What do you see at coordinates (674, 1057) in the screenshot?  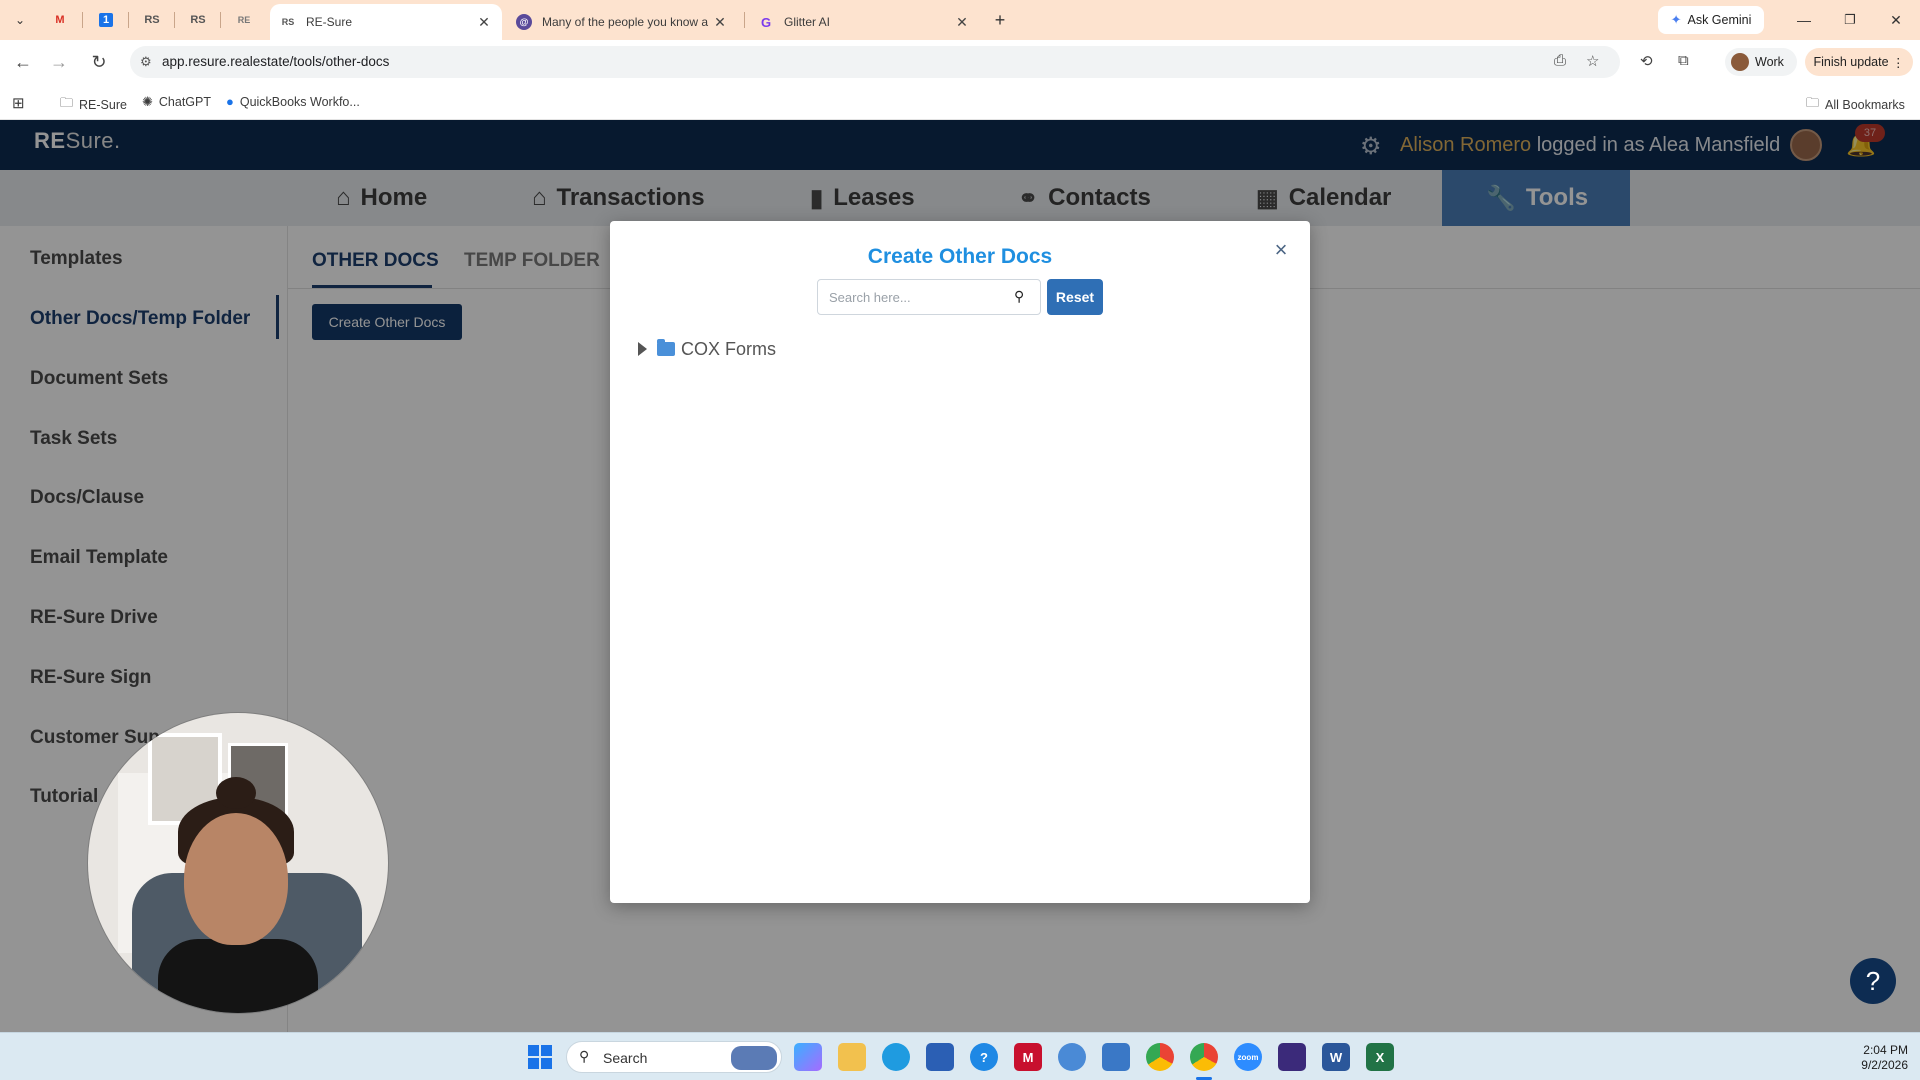 I see `taskbar-search: ⚲ Search` at bounding box center [674, 1057].